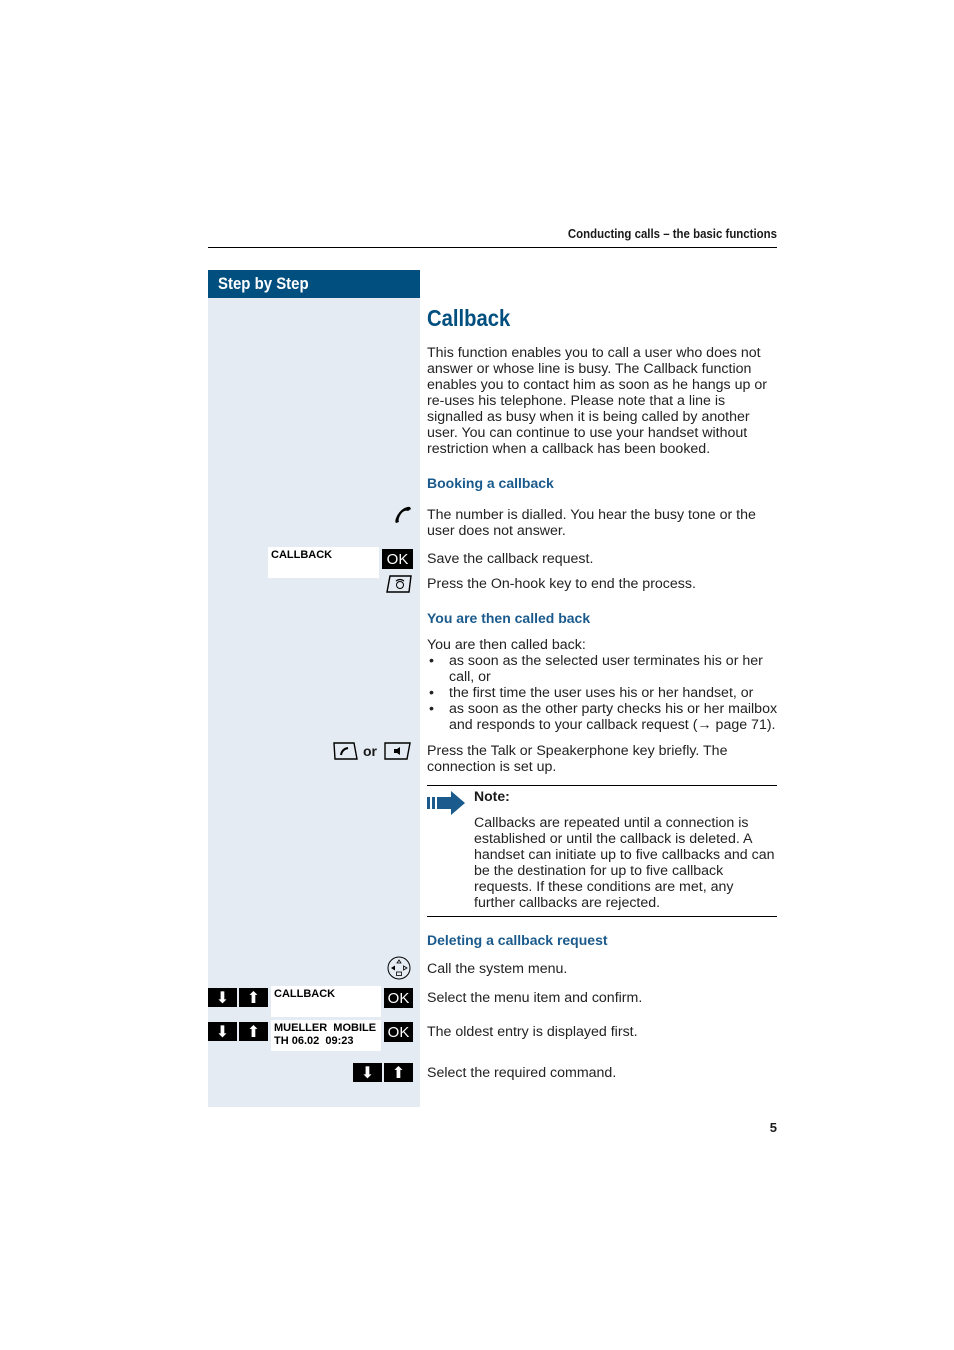 Image resolution: width=954 pixels, height=1350 pixels. I want to click on page-number: 5, so click(773, 1127).